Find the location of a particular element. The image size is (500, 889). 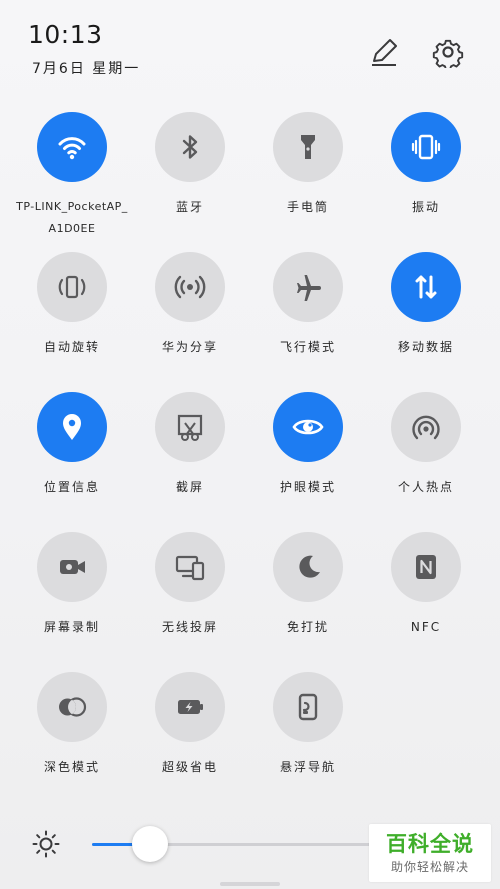

mobile-data-icon is located at coordinates (426, 287).